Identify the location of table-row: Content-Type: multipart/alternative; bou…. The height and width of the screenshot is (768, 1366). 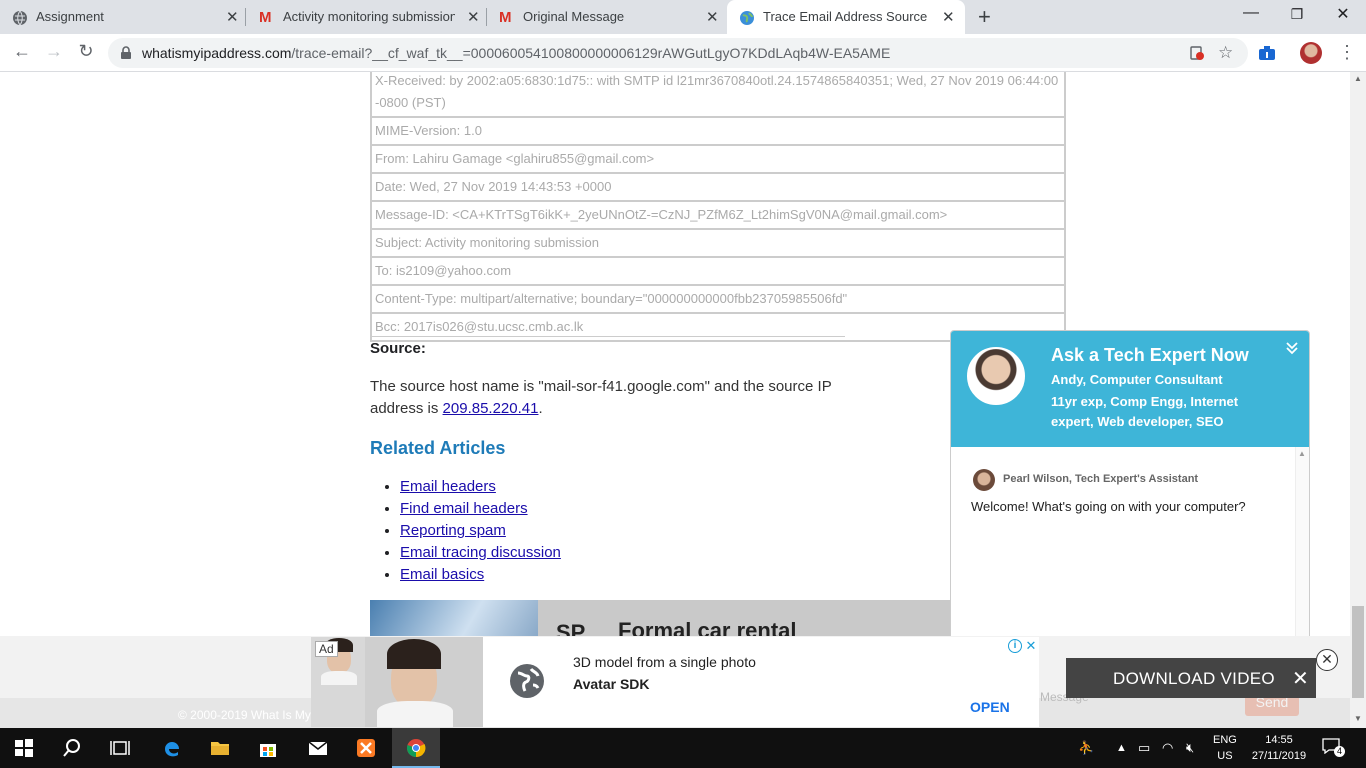
(718, 299).